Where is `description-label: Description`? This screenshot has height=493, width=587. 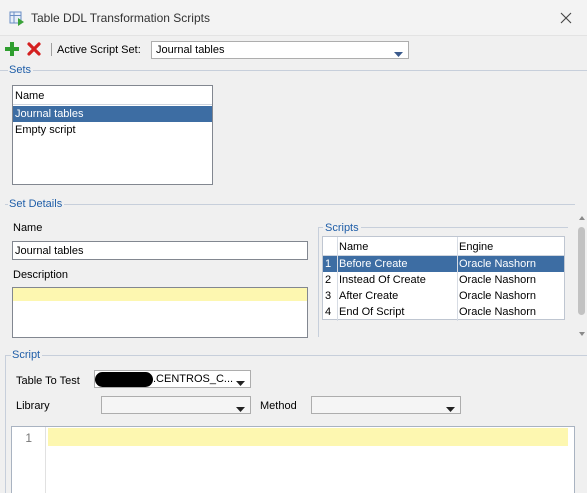 description-label: Description is located at coordinates (41, 275).